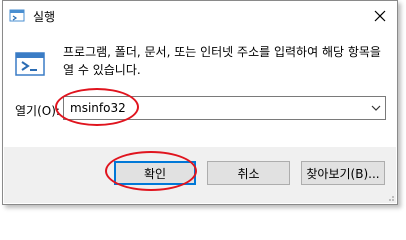 The width and height of the screenshot is (406, 240). What do you see at coordinates (155, 173) in the screenshot?
I see `ok-button: 확인` at bounding box center [155, 173].